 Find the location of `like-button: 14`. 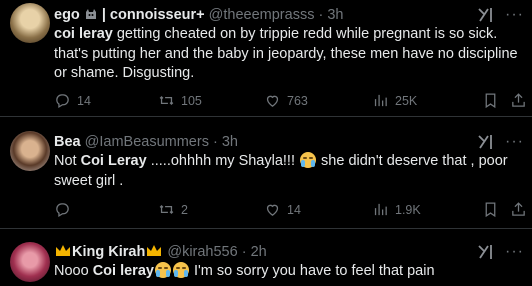

like-button: 14 is located at coordinates (282, 209).